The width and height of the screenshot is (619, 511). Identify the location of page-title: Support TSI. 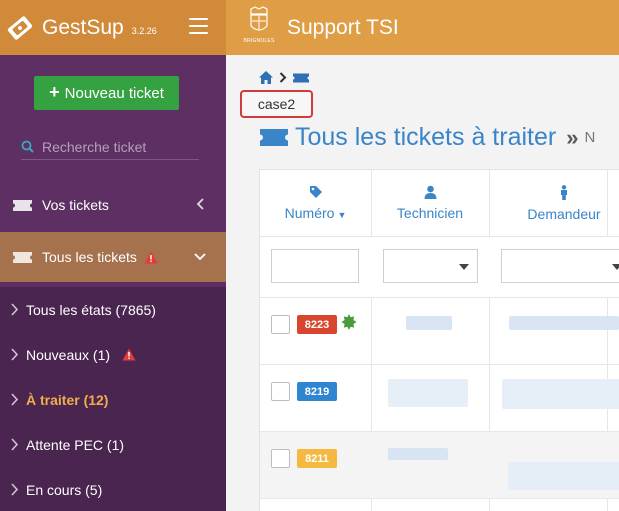
(343, 27).